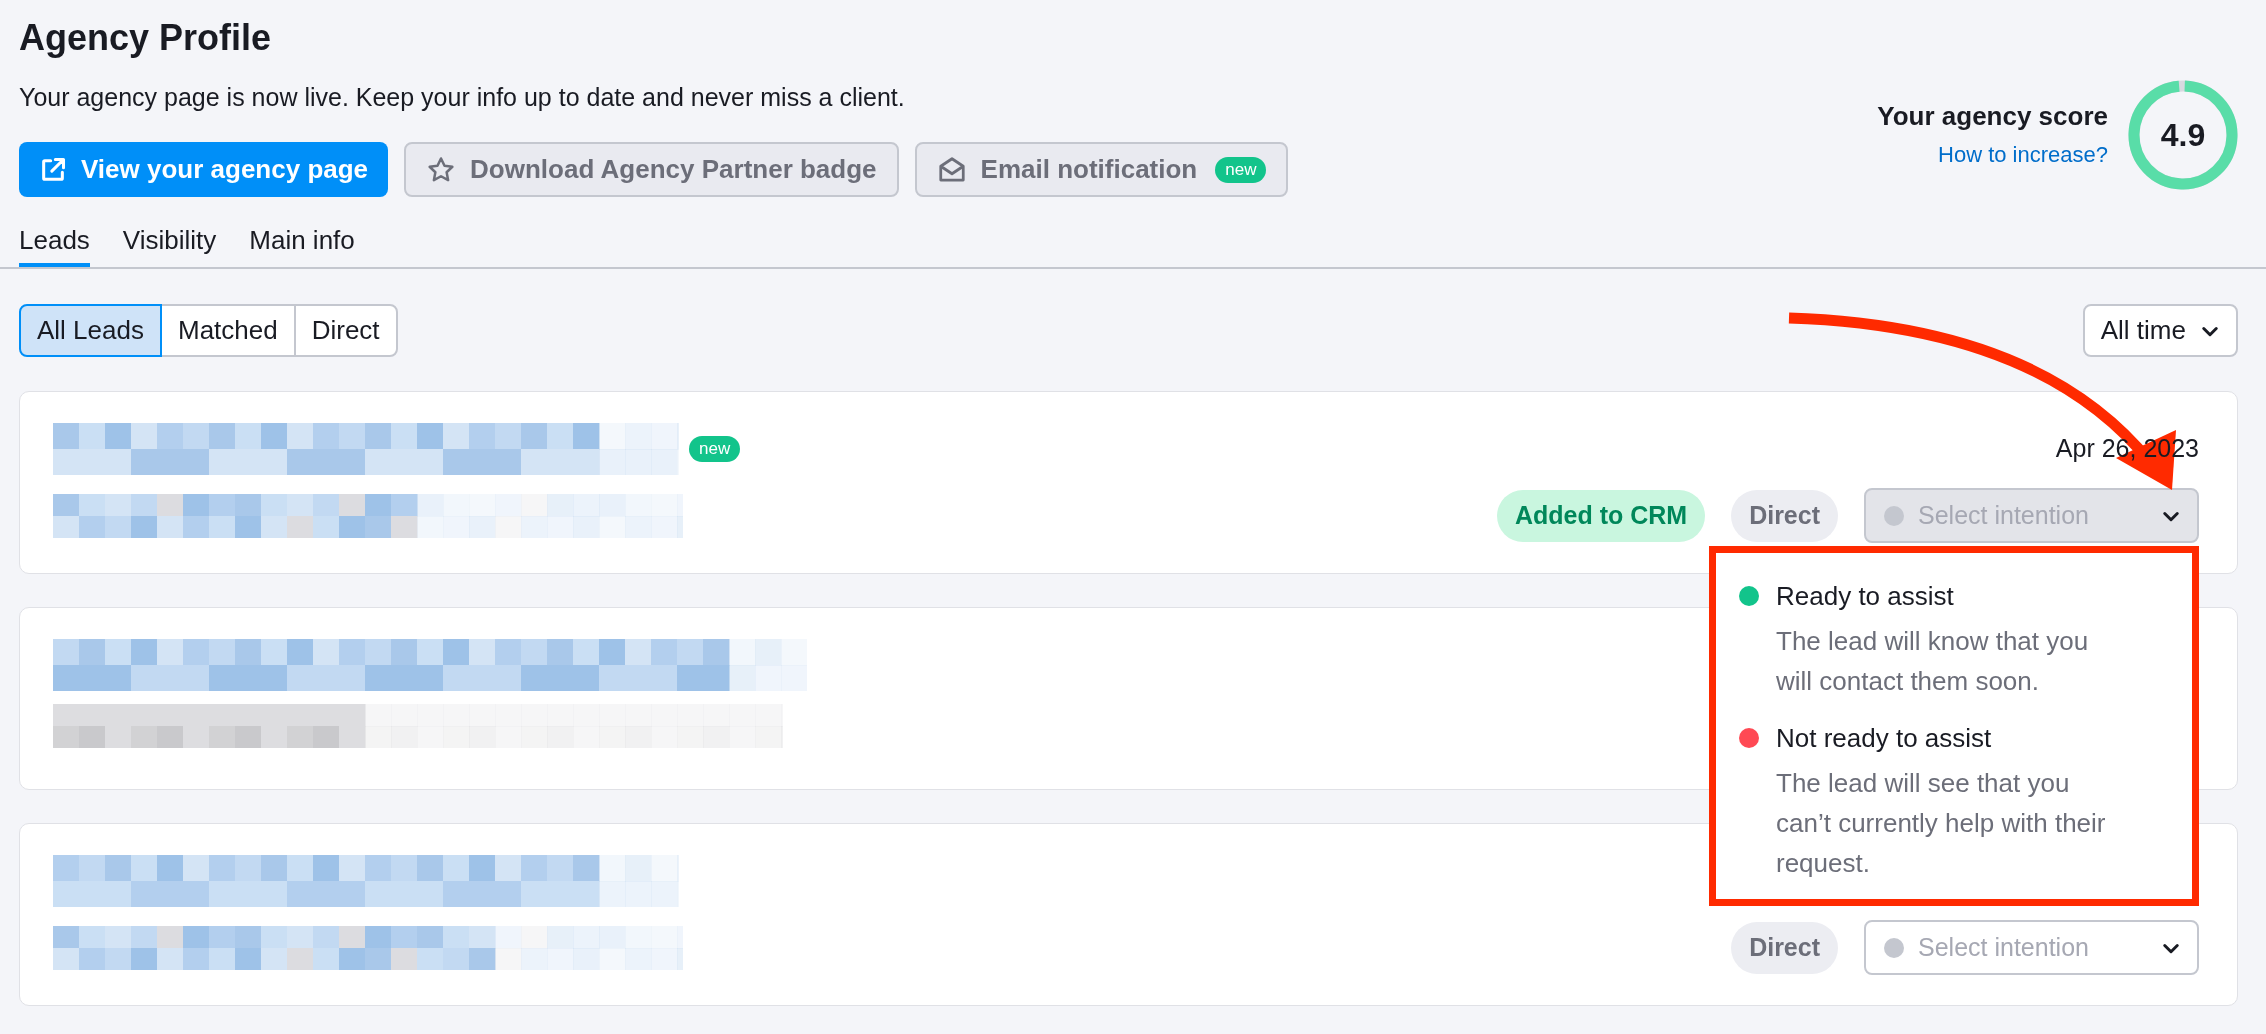 The height and width of the screenshot is (1034, 2266). Describe the element at coordinates (651, 169) in the screenshot. I see `download-badge-button: Download Agency Partner badge` at that location.